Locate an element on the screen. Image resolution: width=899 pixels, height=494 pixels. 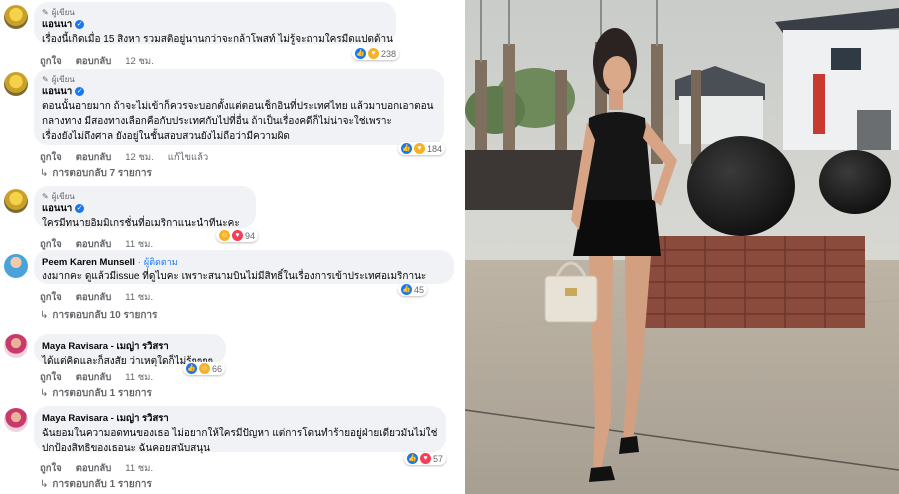
follower-label: ผู้ติดตาม is located at coordinates (160, 262).